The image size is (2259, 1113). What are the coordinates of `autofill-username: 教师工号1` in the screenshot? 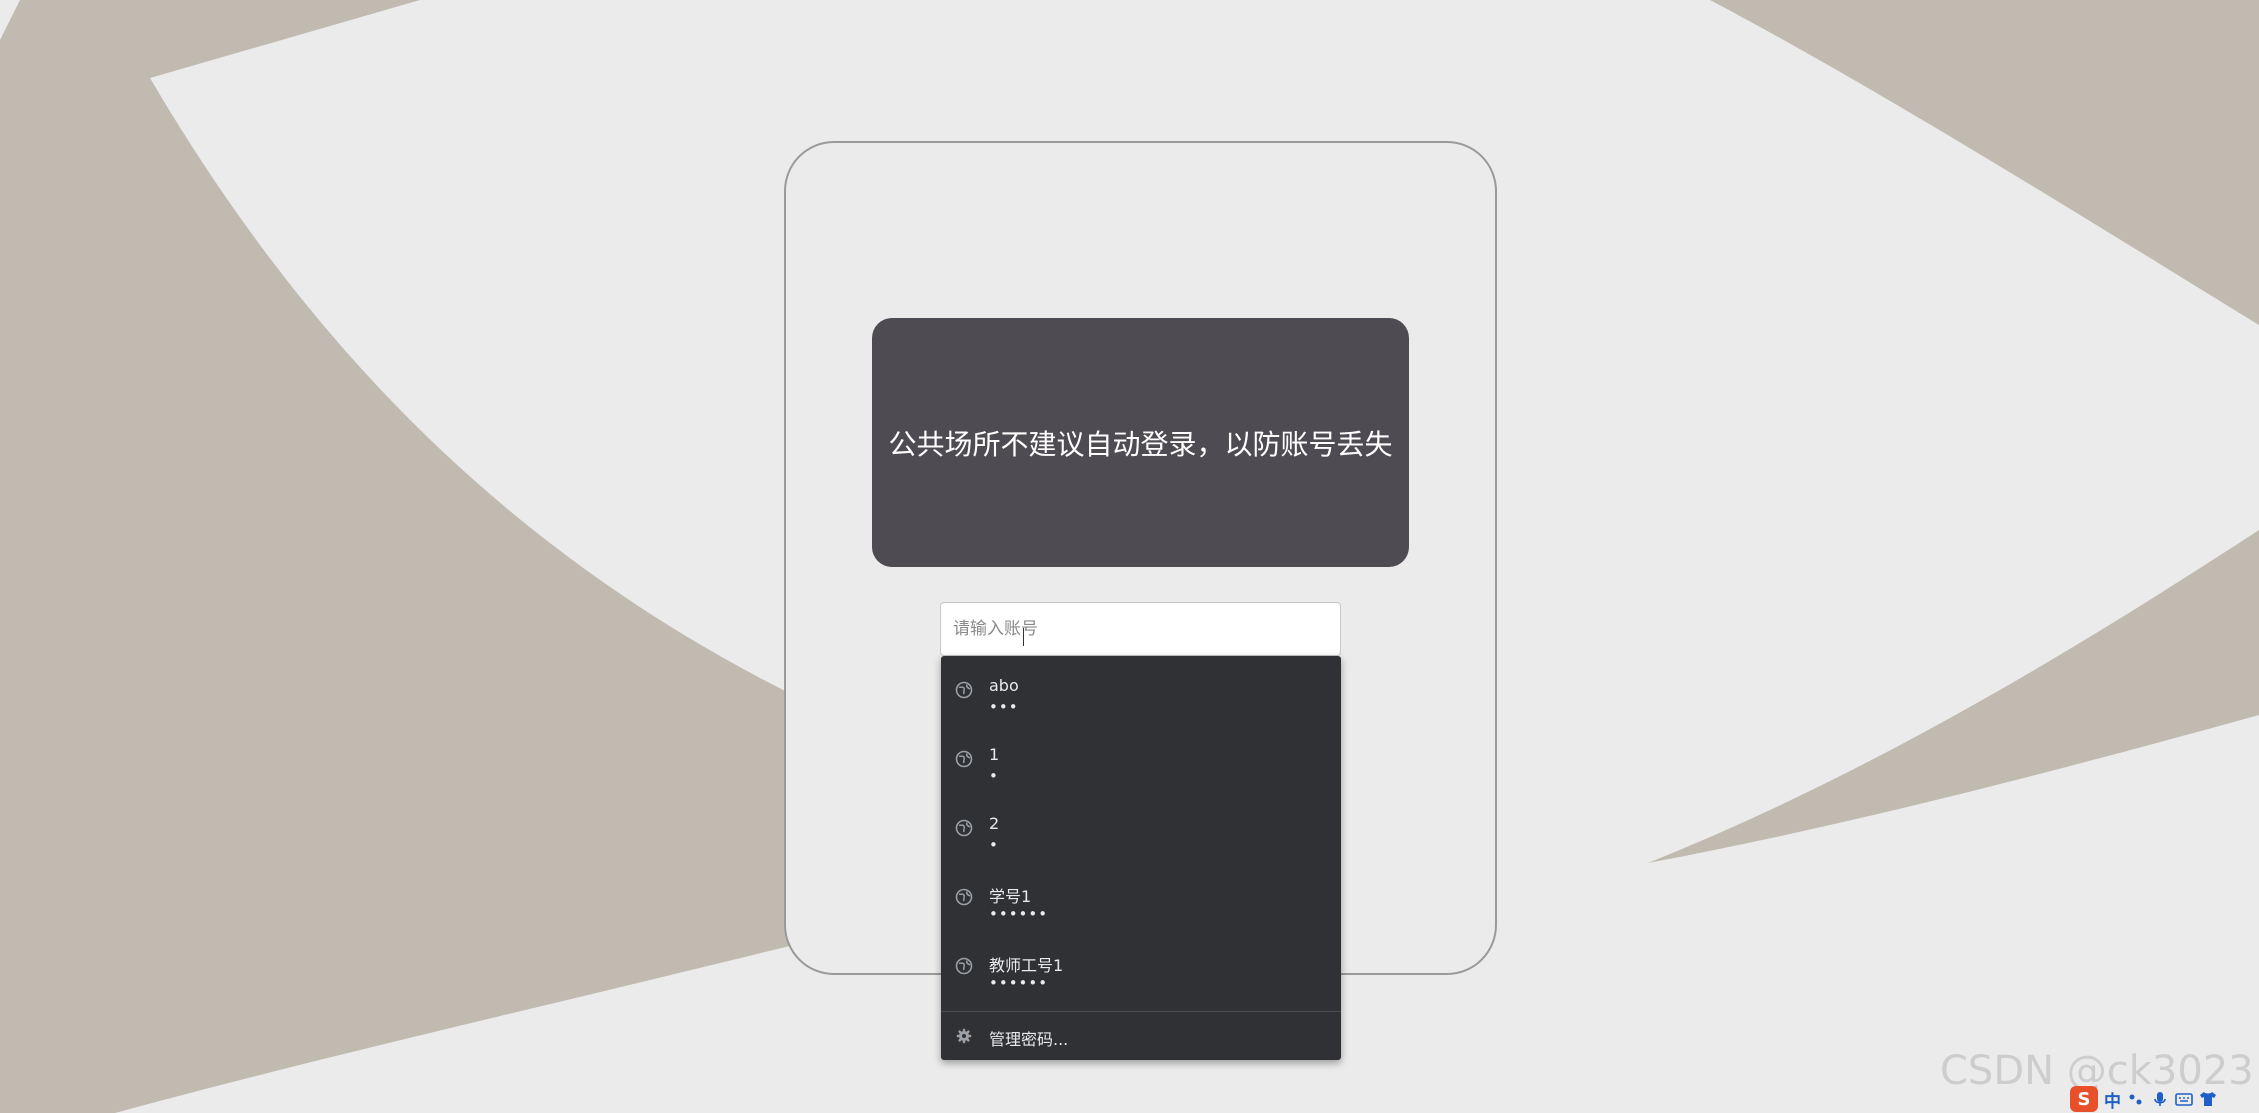 It's located at (1026, 965).